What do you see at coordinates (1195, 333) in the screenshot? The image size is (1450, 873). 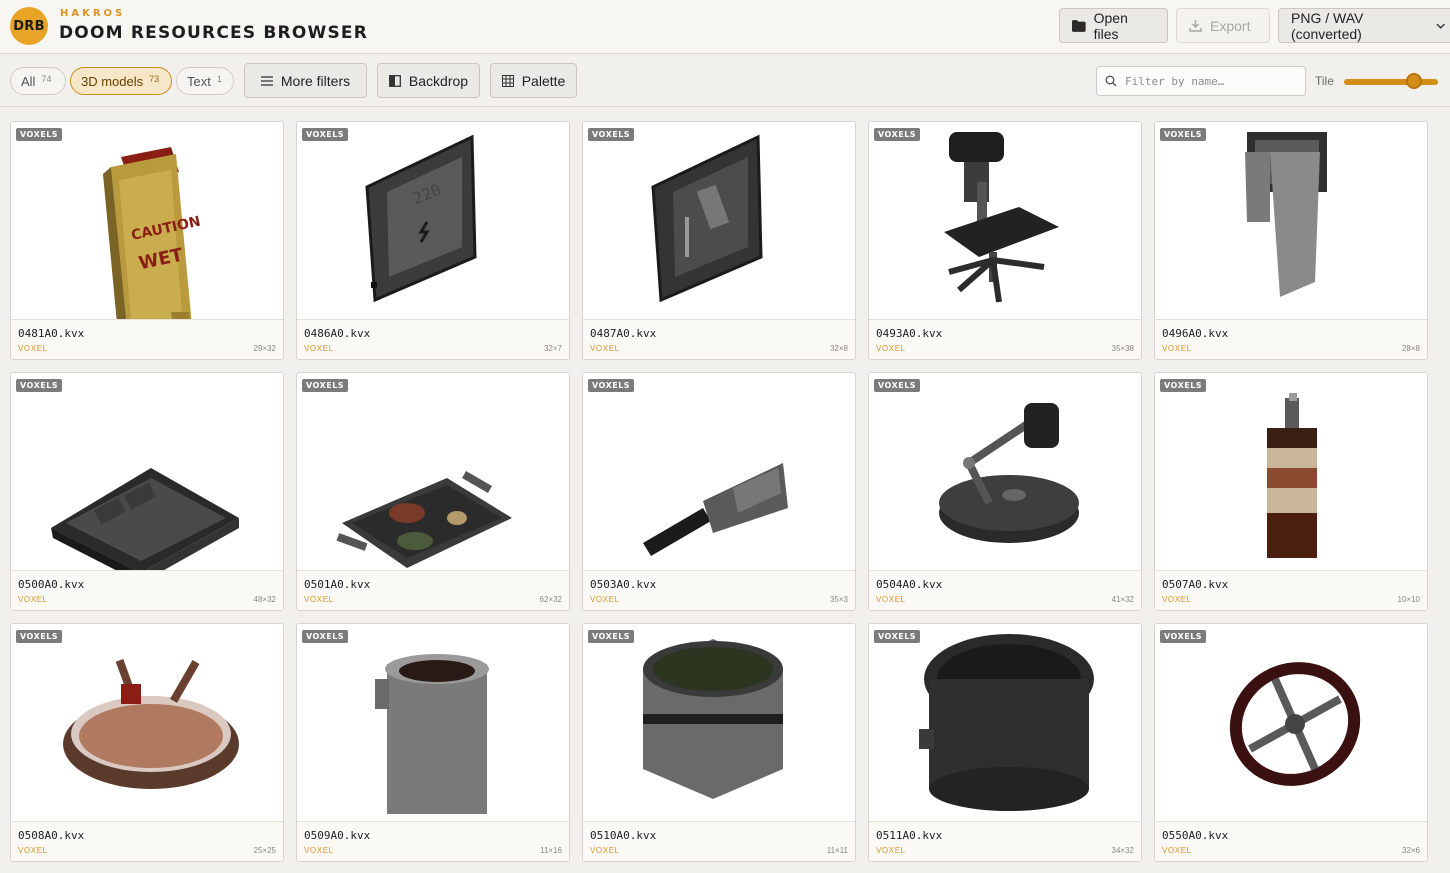 I see `file-name: 0496A0.kvx` at bounding box center [1195, 333].